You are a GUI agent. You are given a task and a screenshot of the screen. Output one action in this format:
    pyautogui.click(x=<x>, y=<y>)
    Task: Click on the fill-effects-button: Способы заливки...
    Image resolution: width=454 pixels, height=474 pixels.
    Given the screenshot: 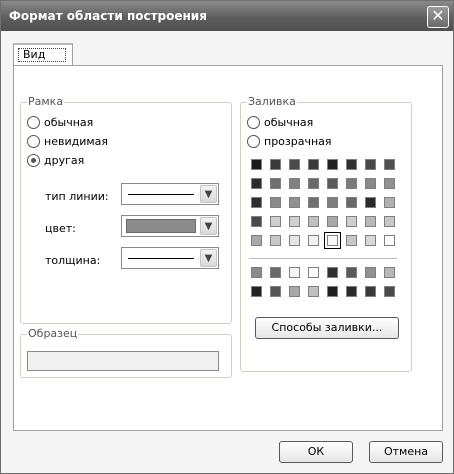 What is the action you would take?
    pyautogui.click(x=327, y=328)
    